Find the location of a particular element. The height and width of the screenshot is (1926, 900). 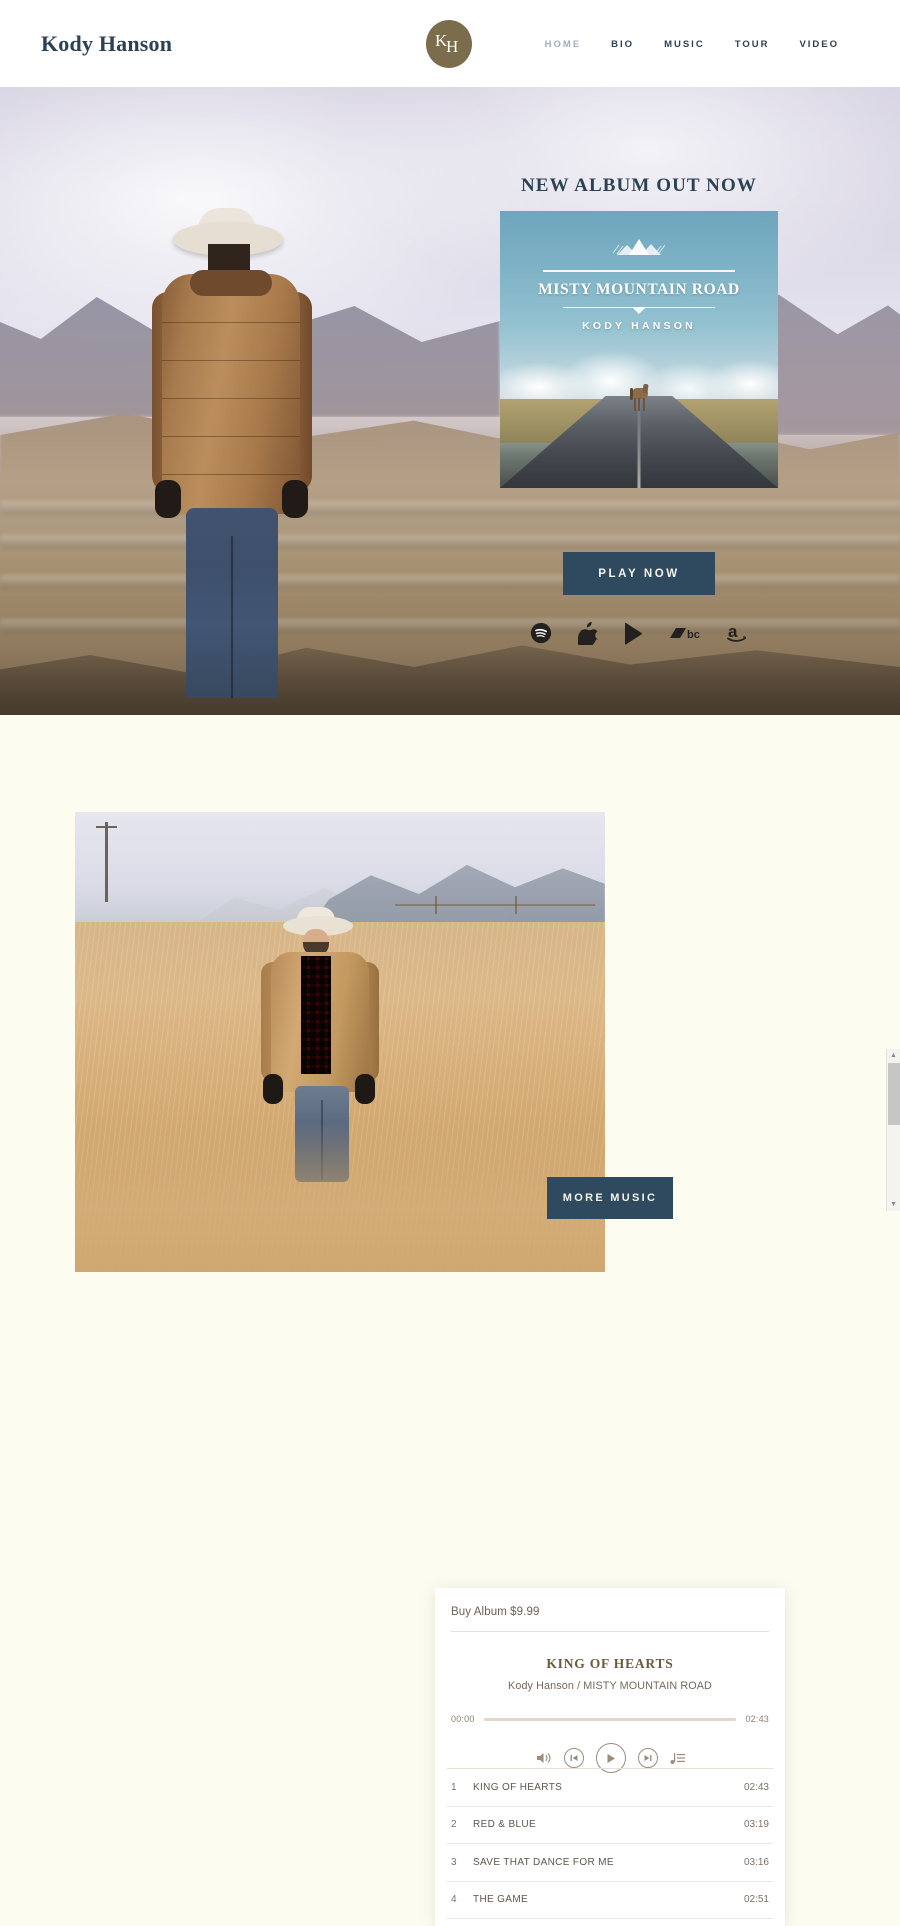

buy-album-link: Buy Album $9.99 is located at coordinates (495, 1612).